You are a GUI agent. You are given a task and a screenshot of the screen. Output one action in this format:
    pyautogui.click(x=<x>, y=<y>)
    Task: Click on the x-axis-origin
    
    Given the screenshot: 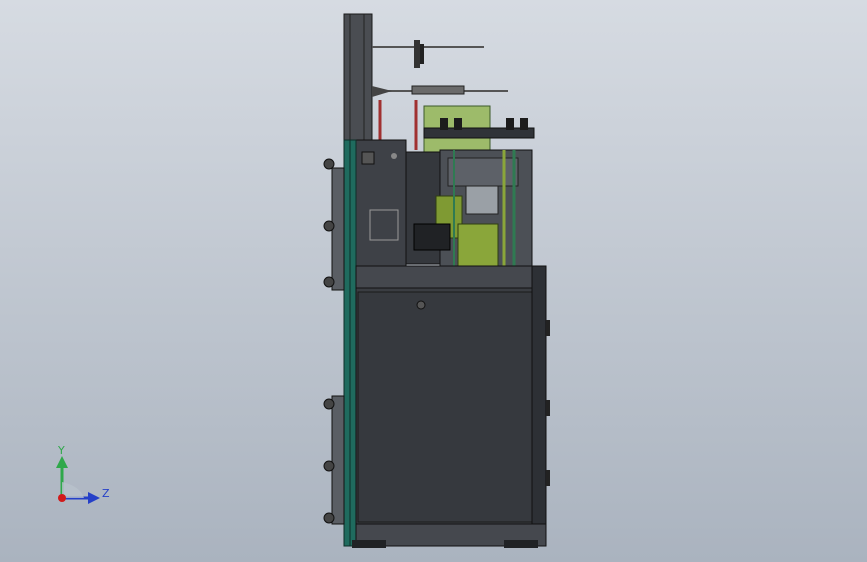 What is the action you would take?
    pyautogui.click(x=62, y=498)
    